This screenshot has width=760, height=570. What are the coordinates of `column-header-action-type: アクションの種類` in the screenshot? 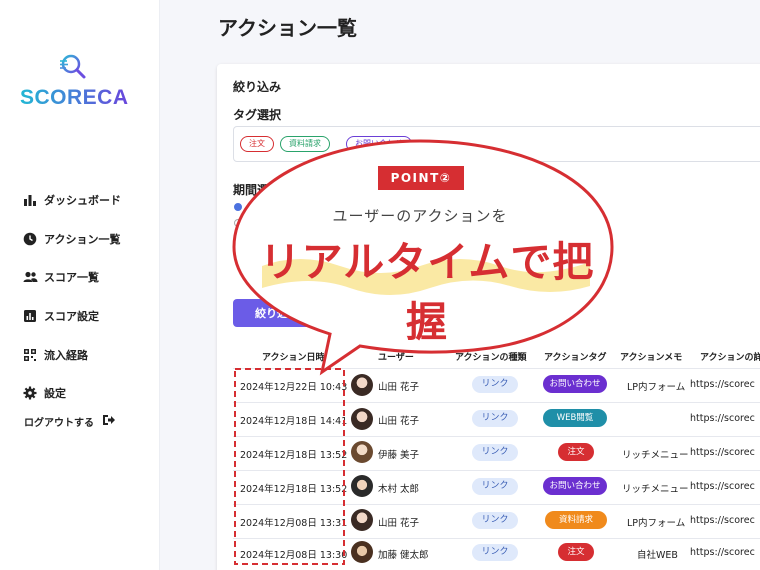 It's located at (491, 358).